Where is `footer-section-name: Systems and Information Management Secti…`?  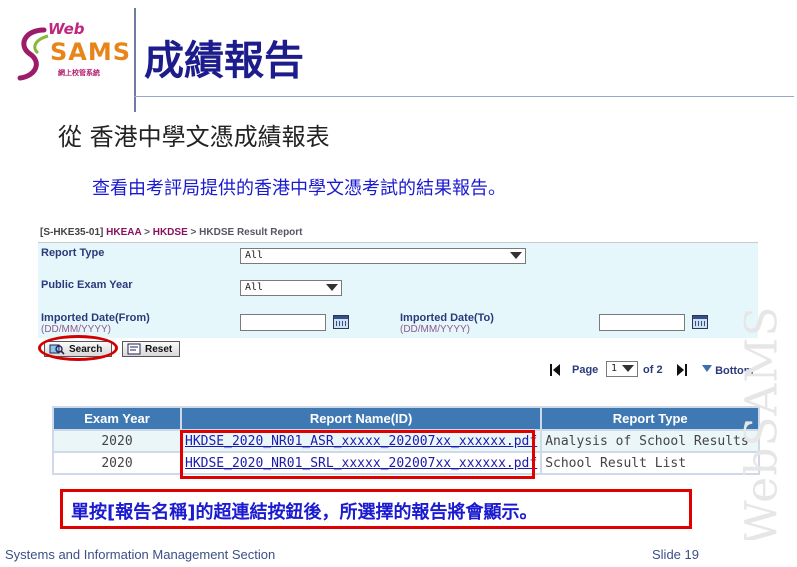
footer-section-name: Systems and Information Management Secti… is located at coordinates (140, 554).